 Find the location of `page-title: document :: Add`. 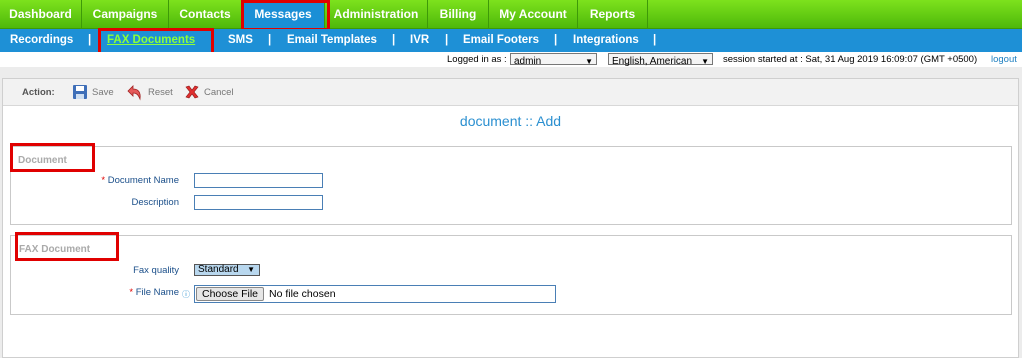

page-title: document :: Add is located at coordinates (510, 121).